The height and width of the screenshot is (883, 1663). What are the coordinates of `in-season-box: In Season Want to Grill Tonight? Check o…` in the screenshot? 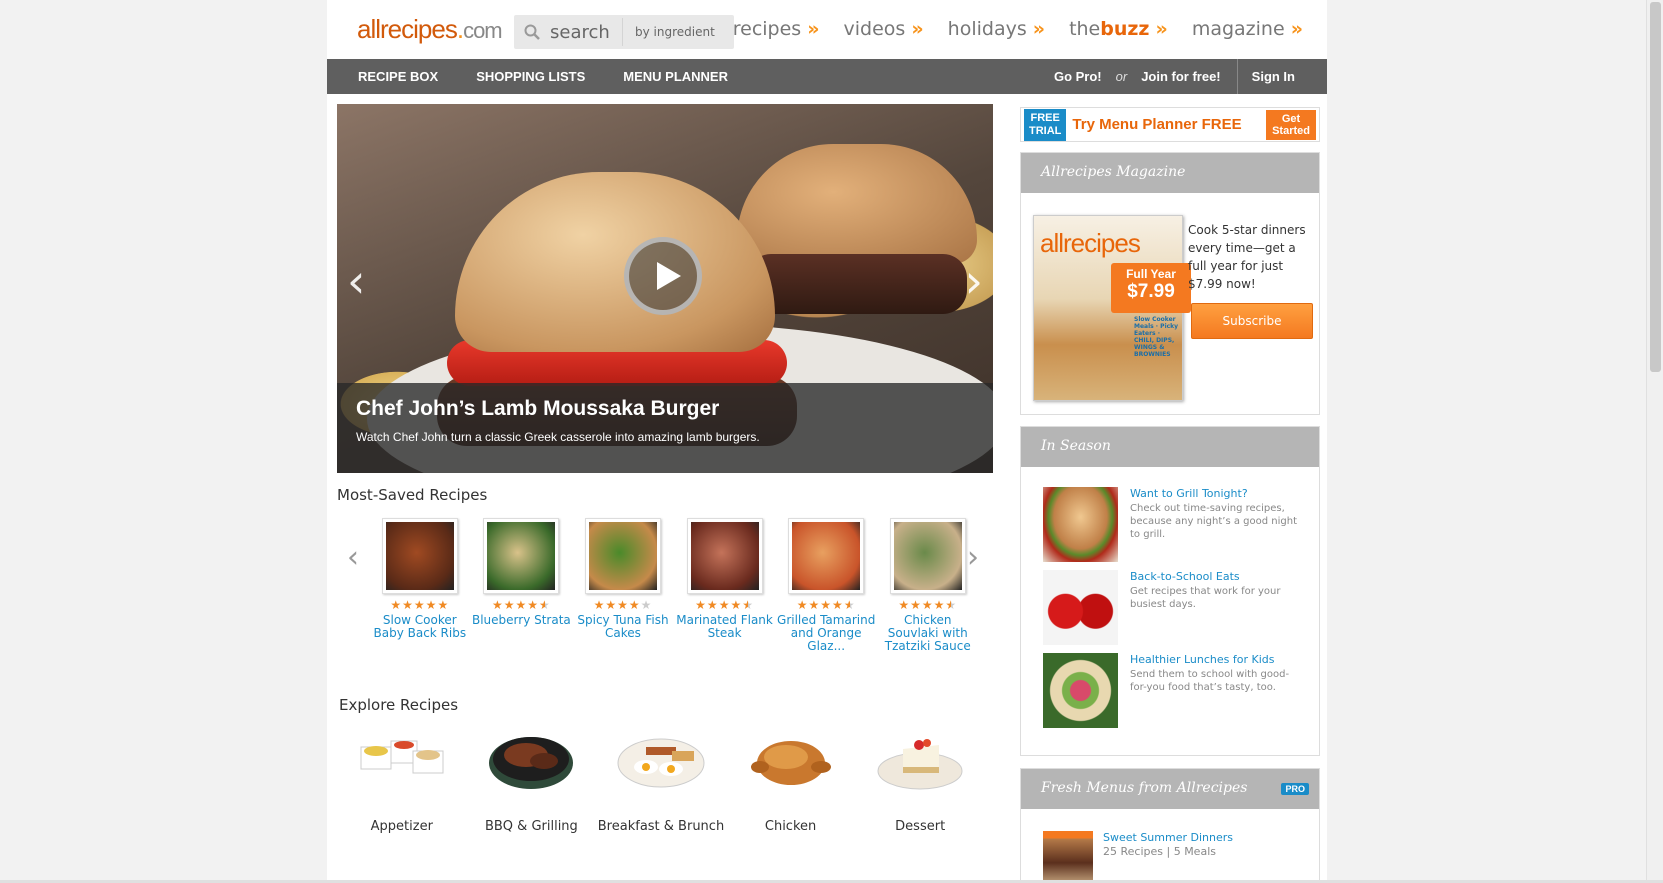 It's located at (1170, 591).